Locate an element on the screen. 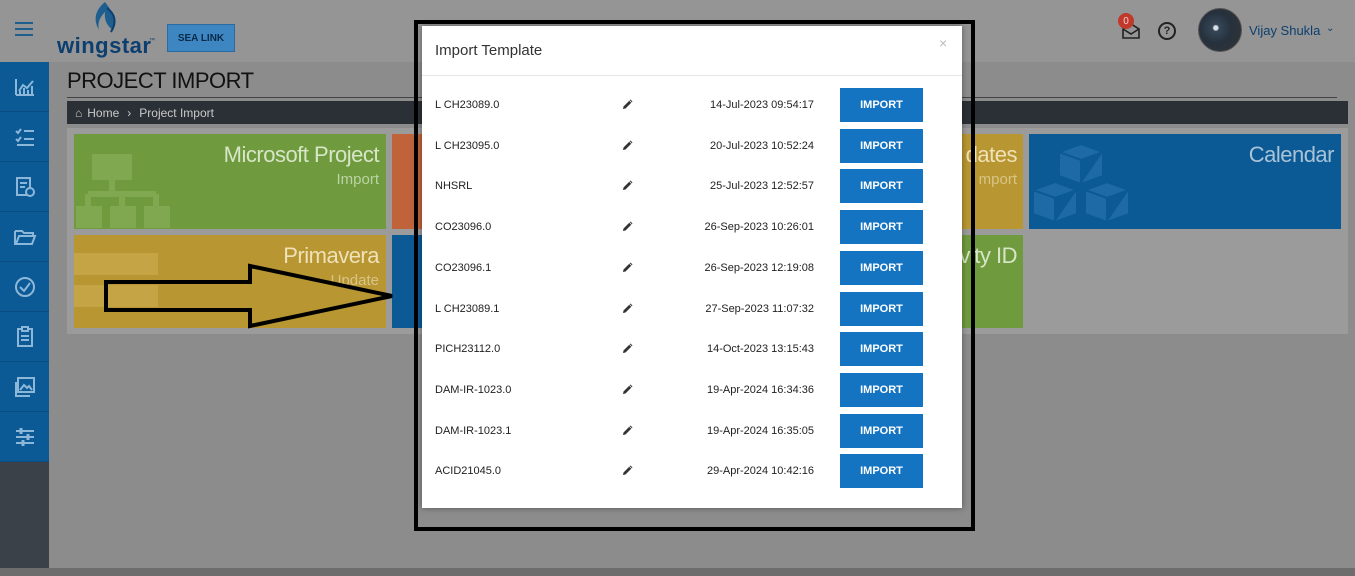 Image resolution: width=1355 pixels, height=576 pixels. template-name: L CH23089.1 is located at coordinates (467, 308).